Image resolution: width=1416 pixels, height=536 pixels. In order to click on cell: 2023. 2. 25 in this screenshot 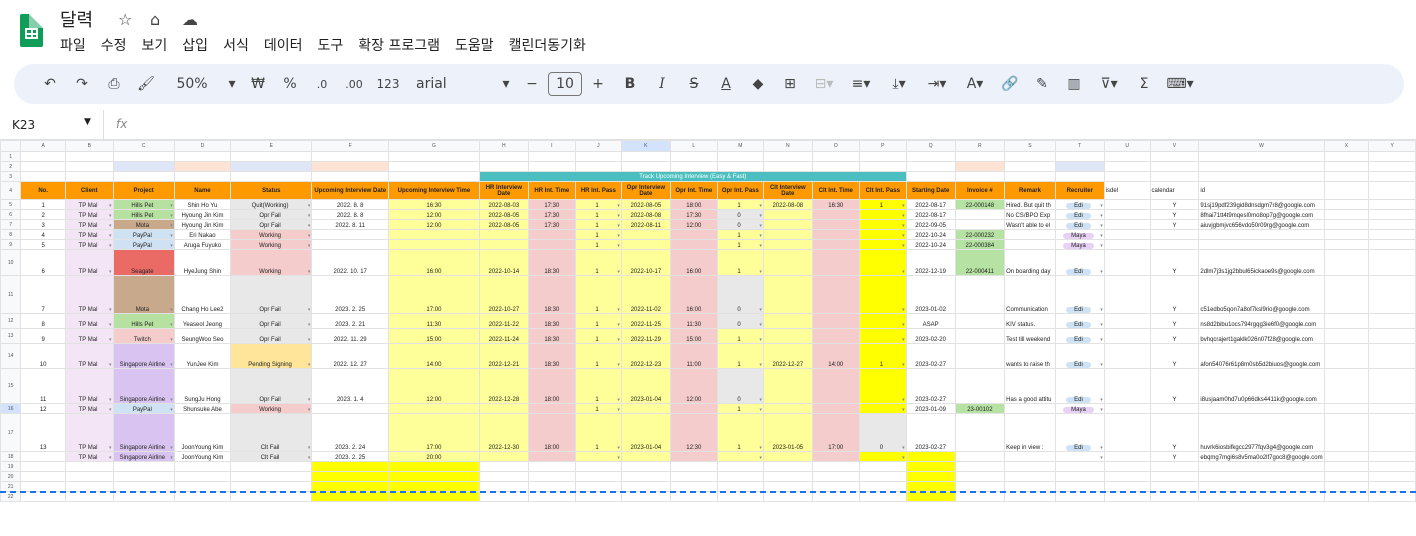, I will do `click(350, 456)`.